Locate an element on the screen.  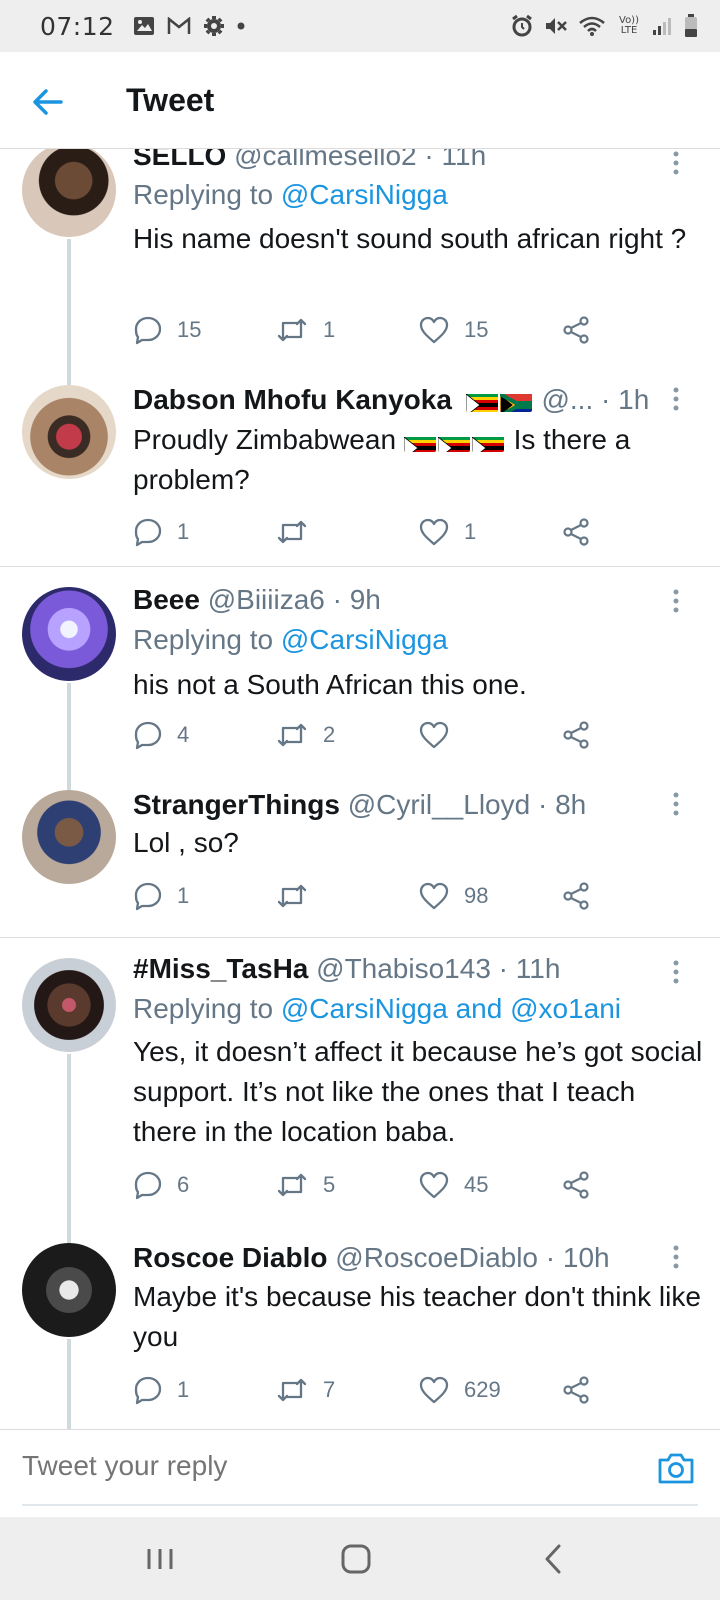
page-title: Tweet is located at coordinates (170, 100).